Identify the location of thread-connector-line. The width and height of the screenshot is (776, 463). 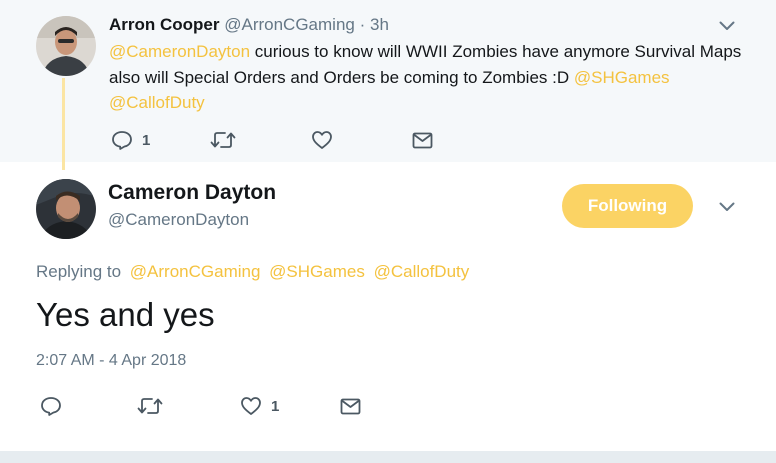
(63, 124).